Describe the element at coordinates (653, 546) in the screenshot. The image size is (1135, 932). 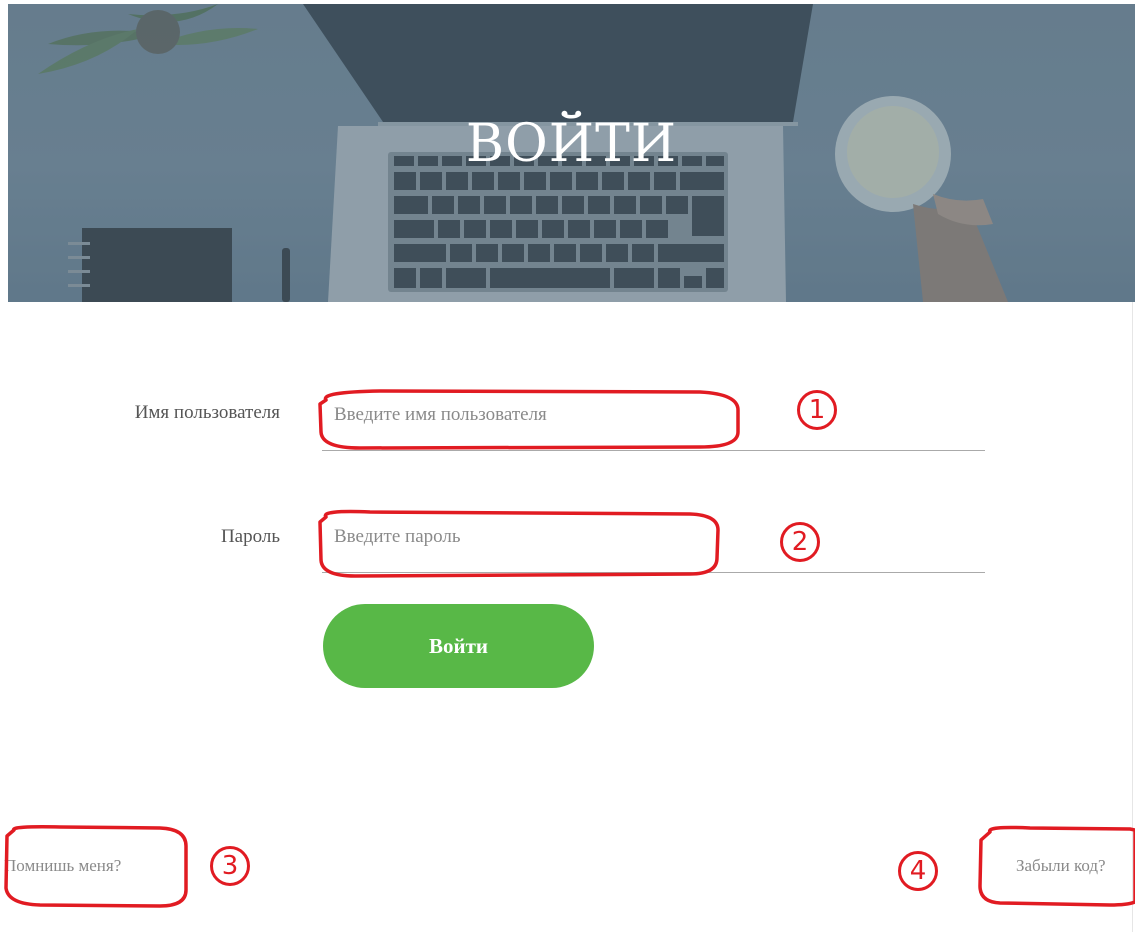
I see `password-input` at that location.